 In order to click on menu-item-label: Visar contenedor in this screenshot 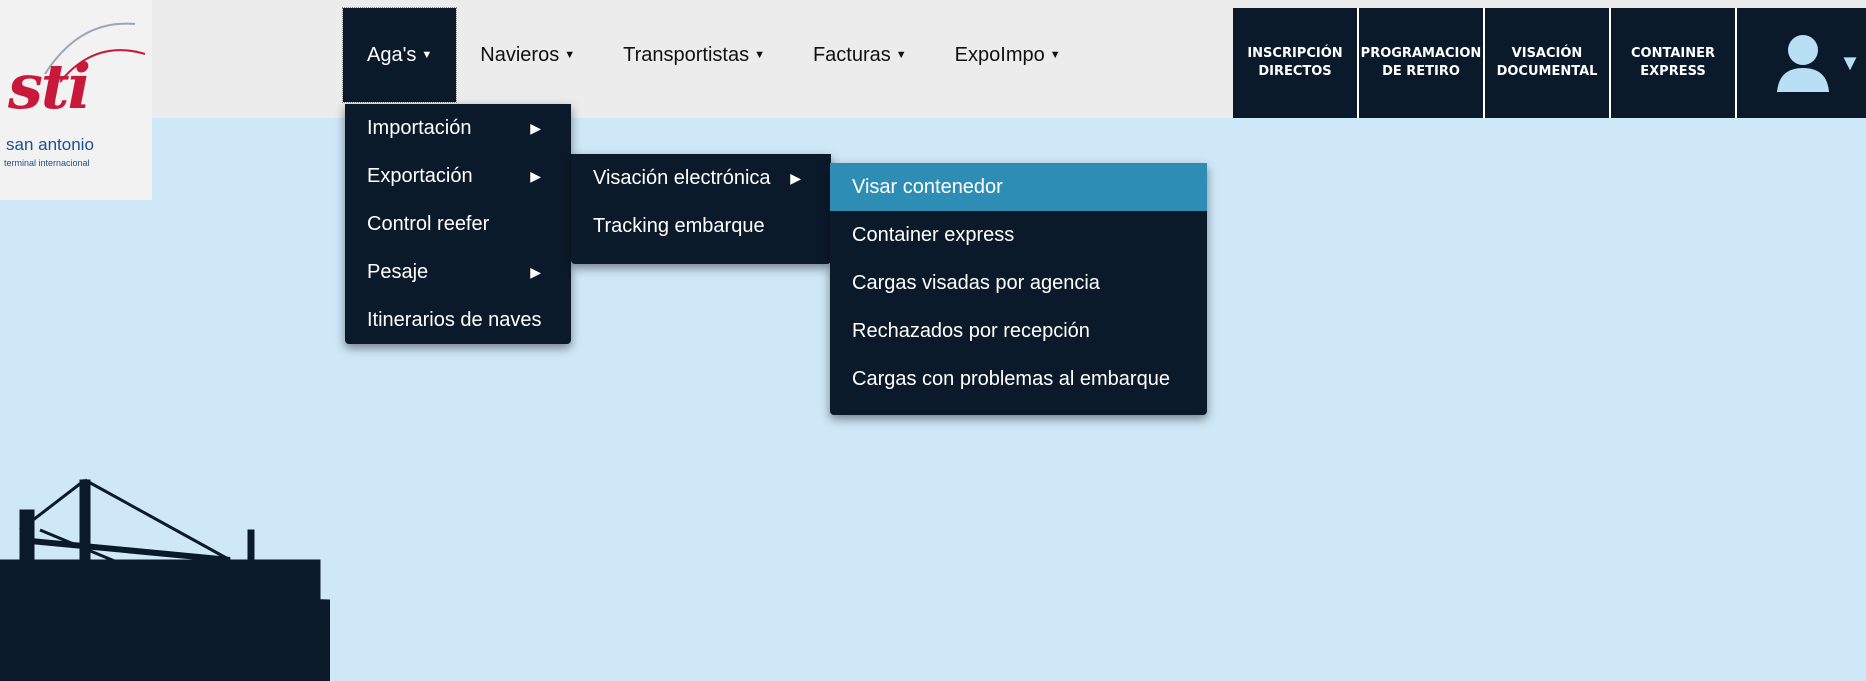, I will do `click(927, 186)`.